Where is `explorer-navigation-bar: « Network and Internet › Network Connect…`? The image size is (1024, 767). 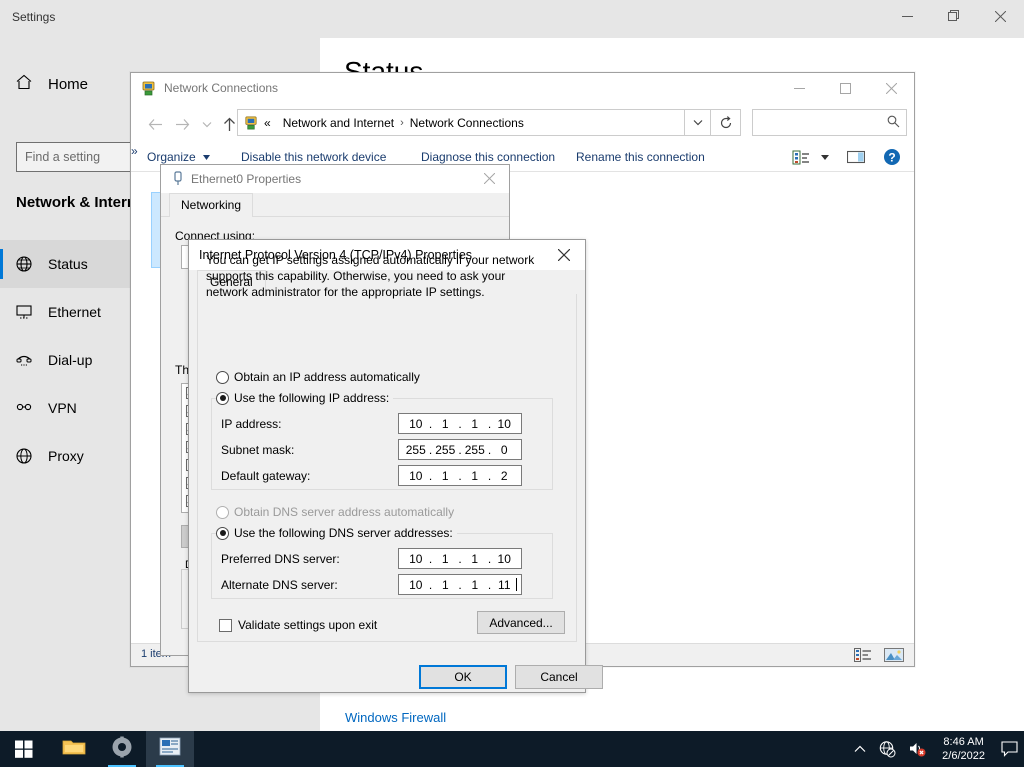
explorer-navigation-bar: « Network and Internet › Network Connect… is located at coordinates (522, 124).